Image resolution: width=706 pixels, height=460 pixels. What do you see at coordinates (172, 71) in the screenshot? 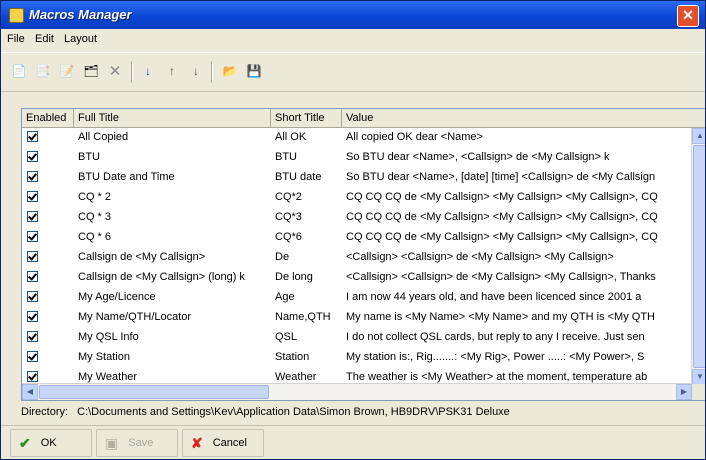
I see `move-up-icon: ↑` at bounding box center [172, 71].